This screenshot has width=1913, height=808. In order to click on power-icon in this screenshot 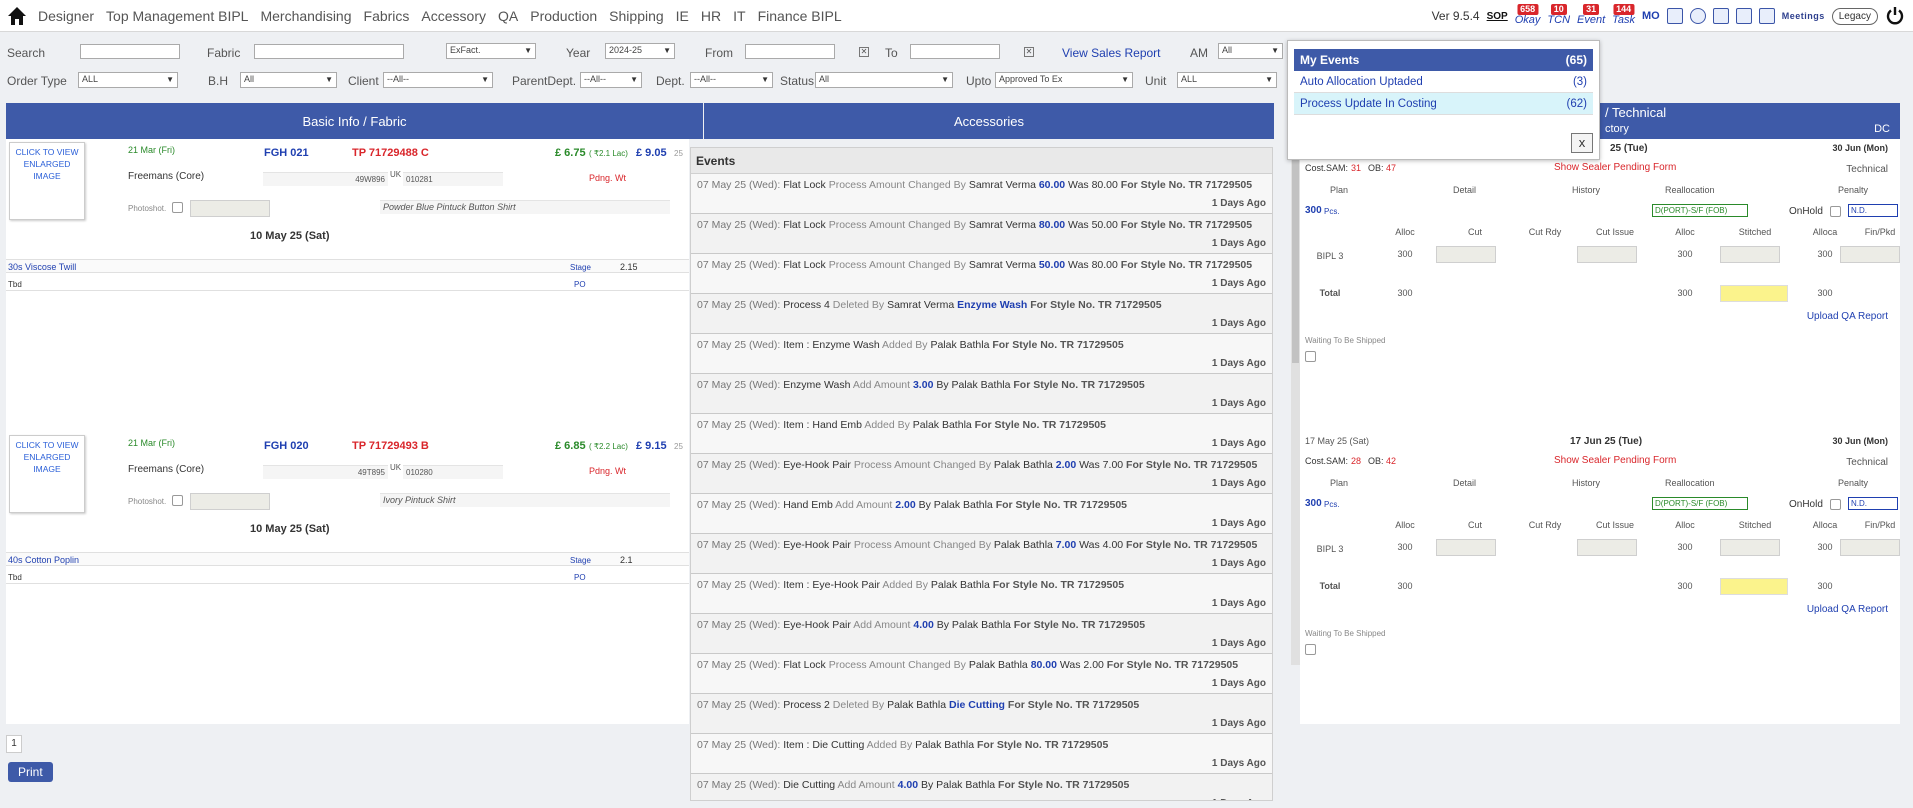, I will do `click(1895, 16)`.